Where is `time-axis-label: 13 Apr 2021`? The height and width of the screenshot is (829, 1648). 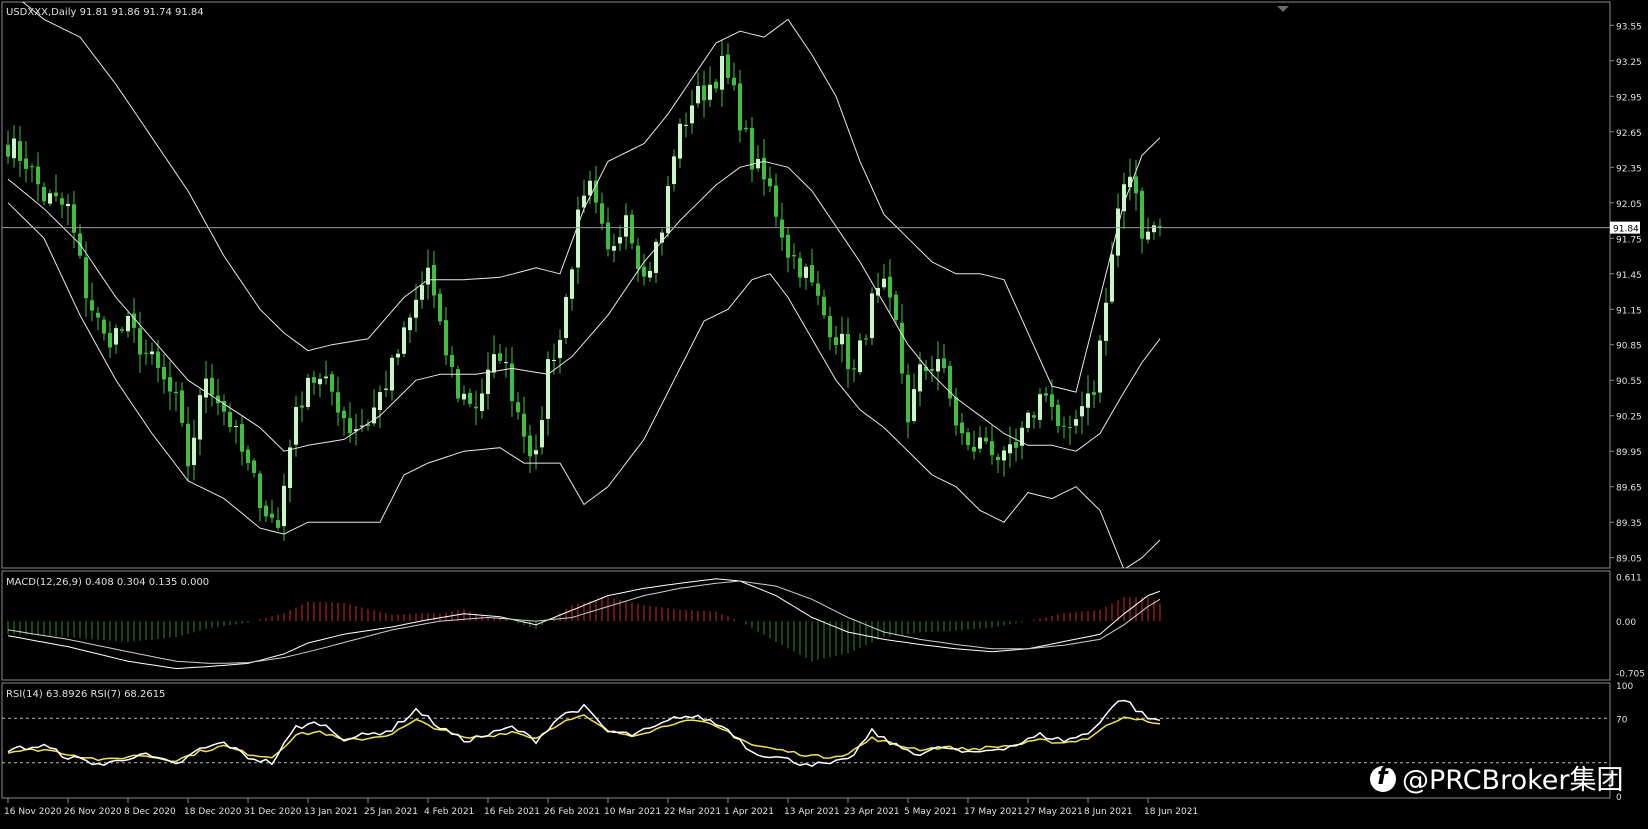 time-axis-label: 13 Apr 2021 is located at coordinates (812, 812).